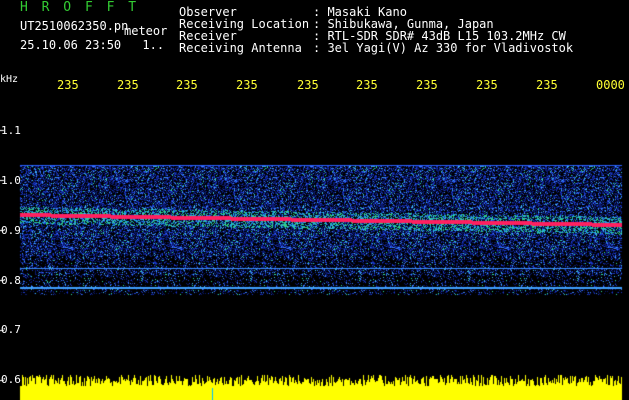 The height and width of the screenshot is (400, 629). I want to click on freq-label: 0.7, so click(11, 329).